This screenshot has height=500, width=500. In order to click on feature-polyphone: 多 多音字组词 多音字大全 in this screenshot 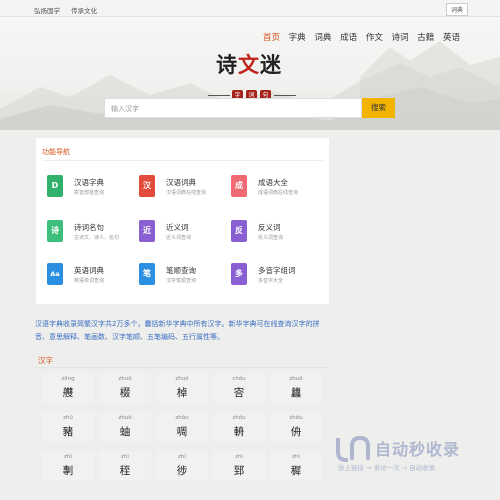, I will do `click(276, 278)`.